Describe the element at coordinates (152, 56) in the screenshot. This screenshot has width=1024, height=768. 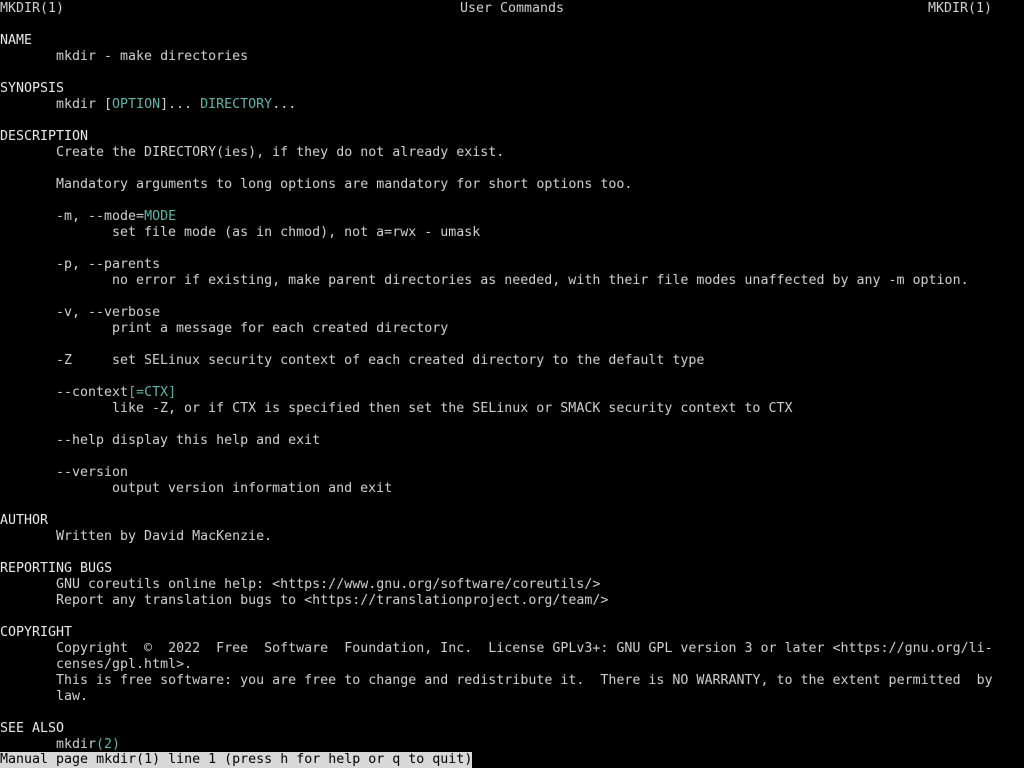
I see `name-text: mkdir - make directories` at that location.